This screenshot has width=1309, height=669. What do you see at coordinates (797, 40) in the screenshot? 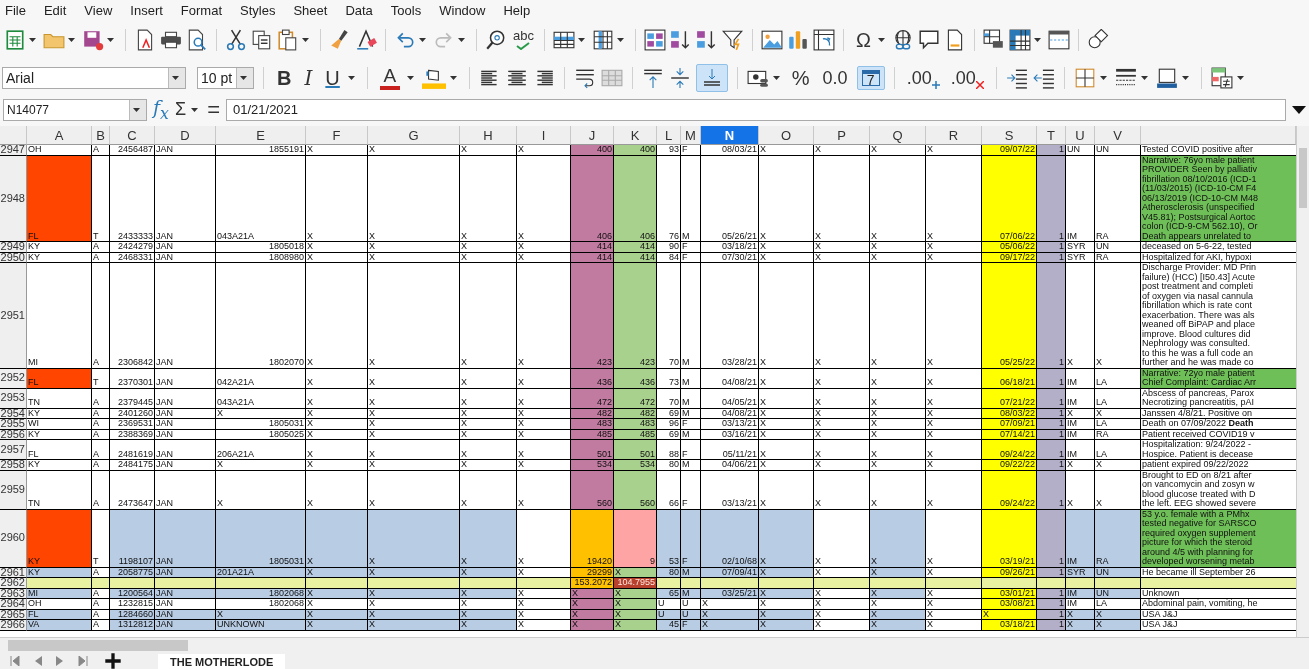
I see `bar-chart-icon` at bounding box center [797, 40].